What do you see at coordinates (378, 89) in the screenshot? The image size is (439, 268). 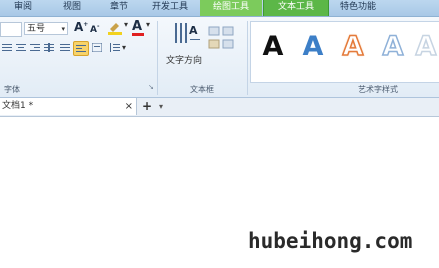 I see `wordart-group-label: 艺术字样式` at bounding box center [378, 89].